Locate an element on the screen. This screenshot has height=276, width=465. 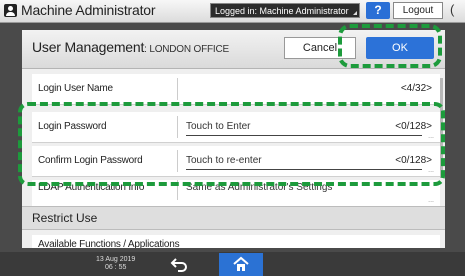
panel-subtitle: : LONDON OFFICE is located at coordinates (186, 49).